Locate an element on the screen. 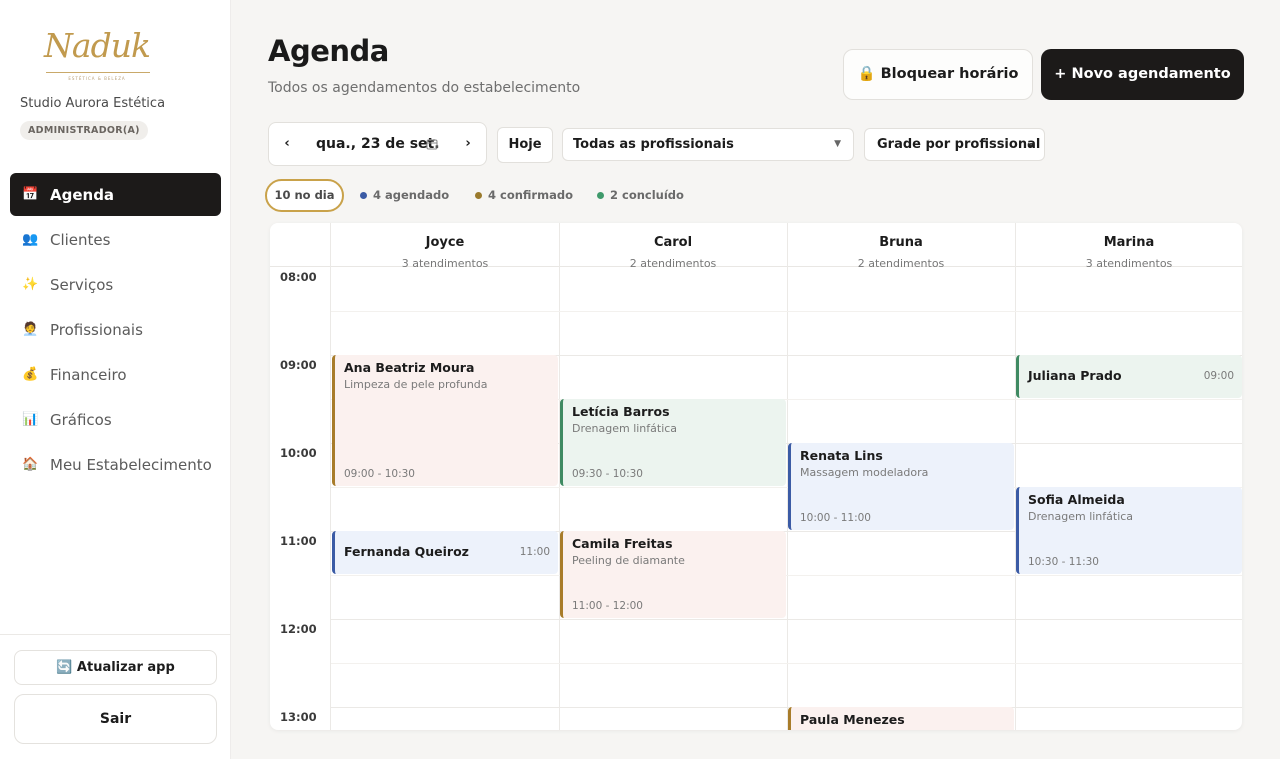 The image size is (1280, 759). column-header-marina: Marina 3 atendimentos is located at coordinates (1128, 246).